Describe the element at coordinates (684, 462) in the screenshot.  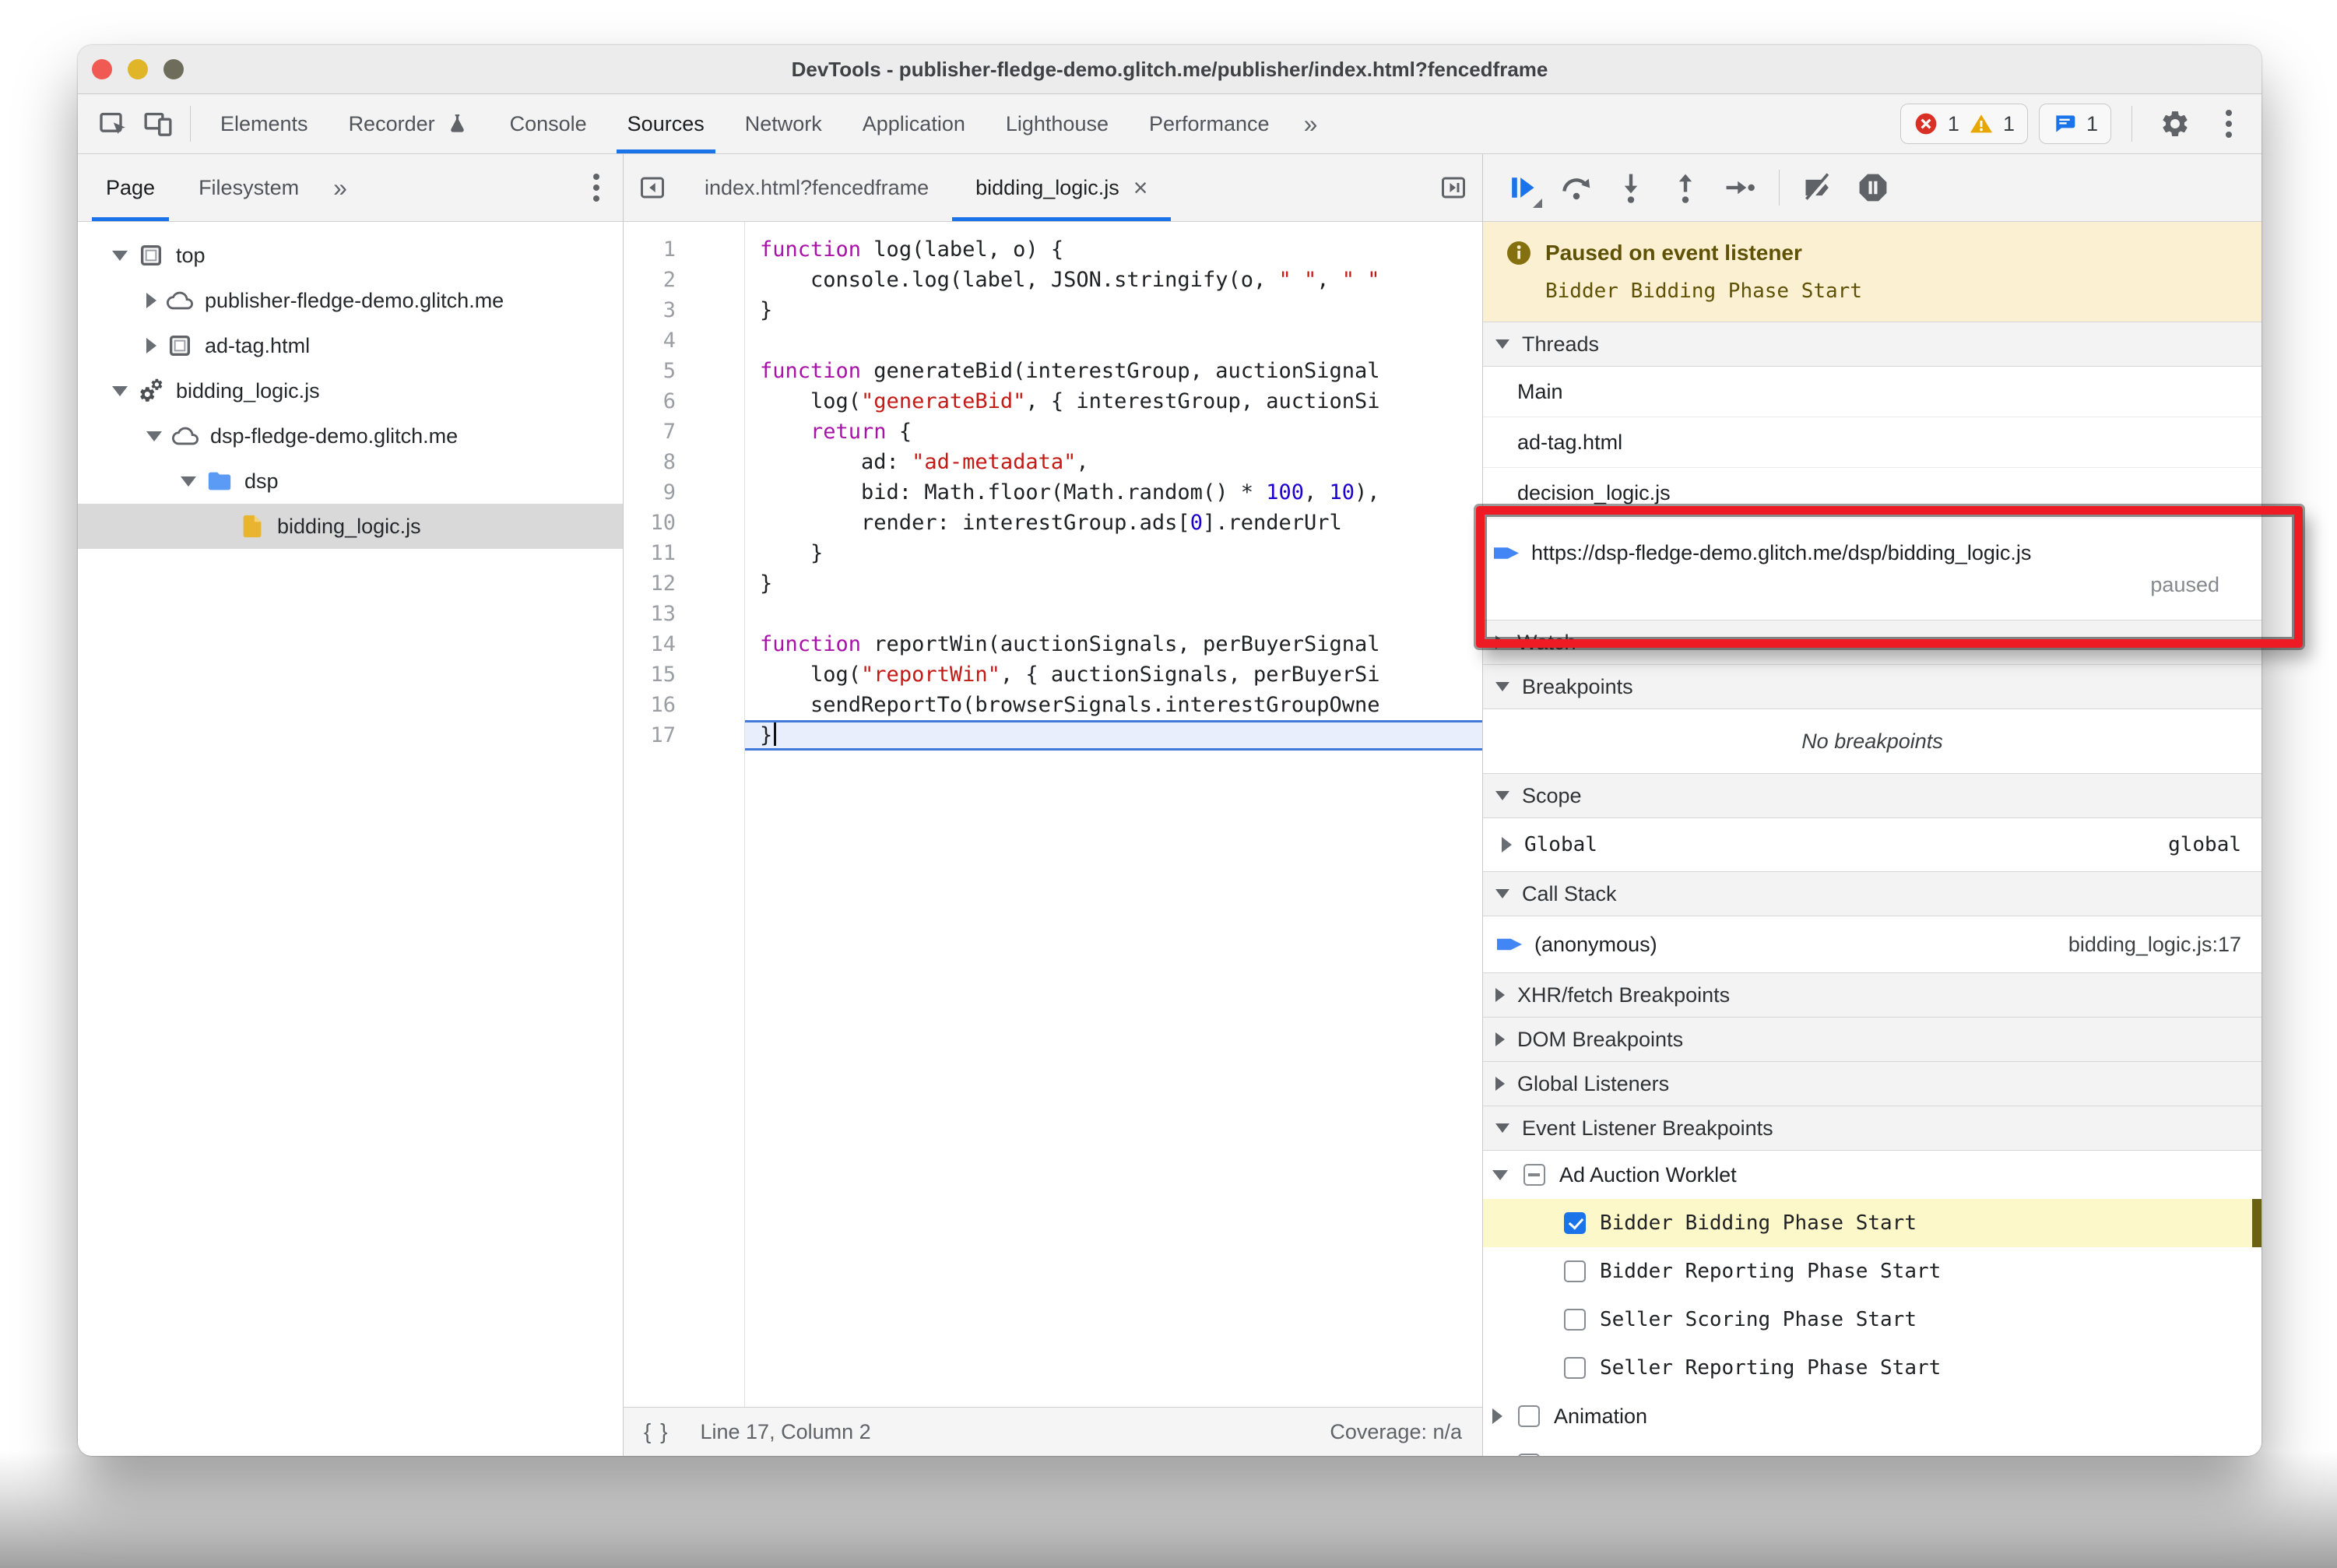
I see `line-number: 8` at that location.